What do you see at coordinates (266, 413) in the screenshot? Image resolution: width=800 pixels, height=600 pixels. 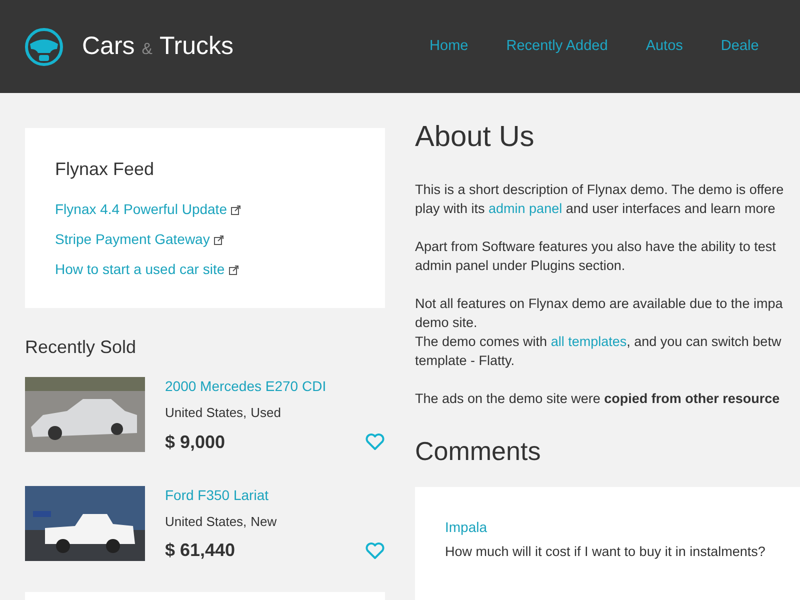 I see `listing-condition: Used` at bounding box center [266, 413].